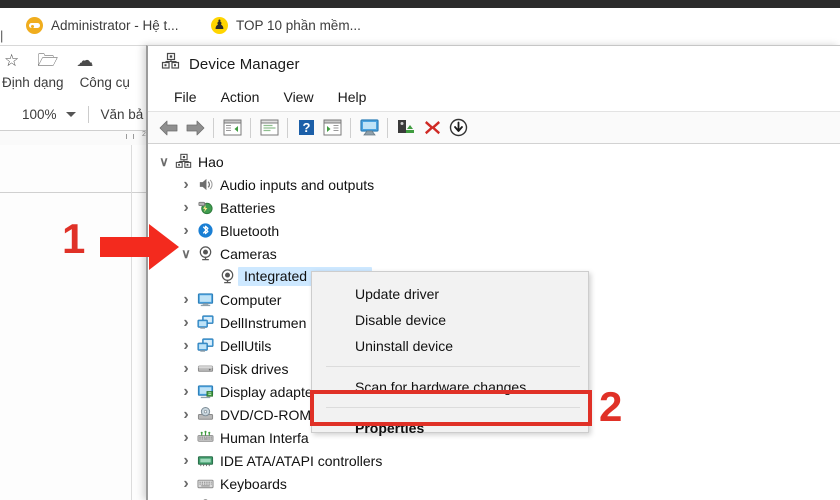 This screenshot has width=840, height=500. Describe the element at coordinates (406, 128) in the screenshot. I see `scan-hardware-changes-icon` at that location.